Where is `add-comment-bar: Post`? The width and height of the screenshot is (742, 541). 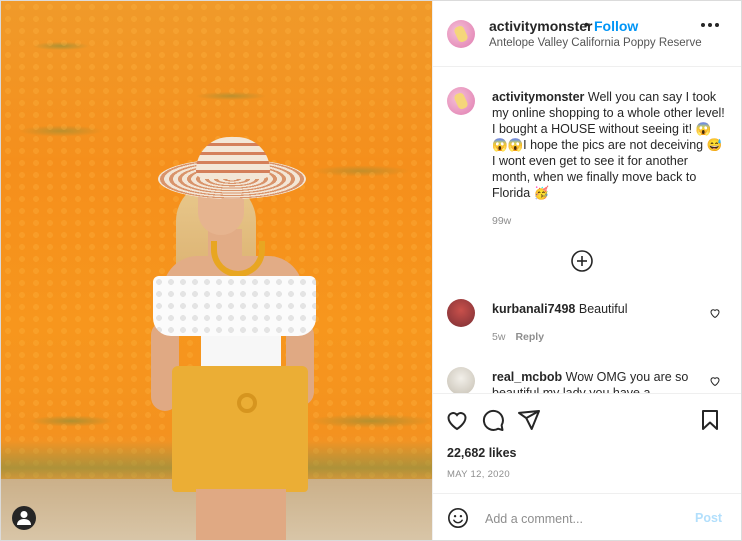
add-comment-bar: Post is located at coordinates (587, 516).